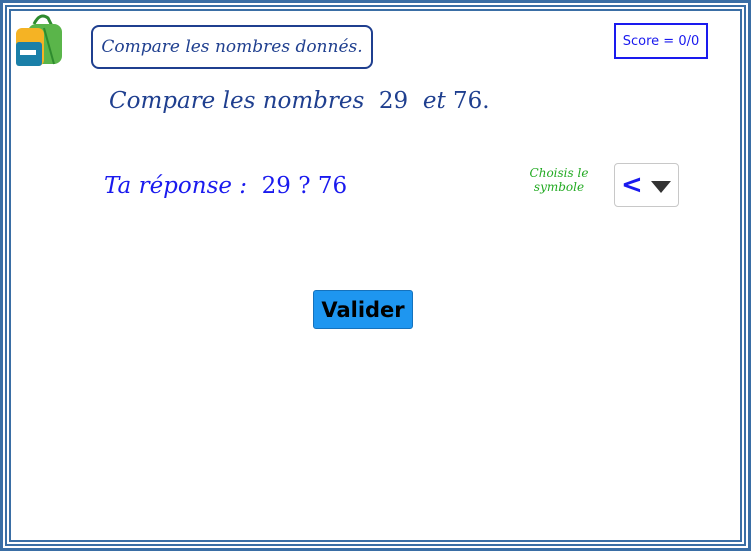  I want to click on question-text: Compare les nombres 29 et 76., so click(299, 101).